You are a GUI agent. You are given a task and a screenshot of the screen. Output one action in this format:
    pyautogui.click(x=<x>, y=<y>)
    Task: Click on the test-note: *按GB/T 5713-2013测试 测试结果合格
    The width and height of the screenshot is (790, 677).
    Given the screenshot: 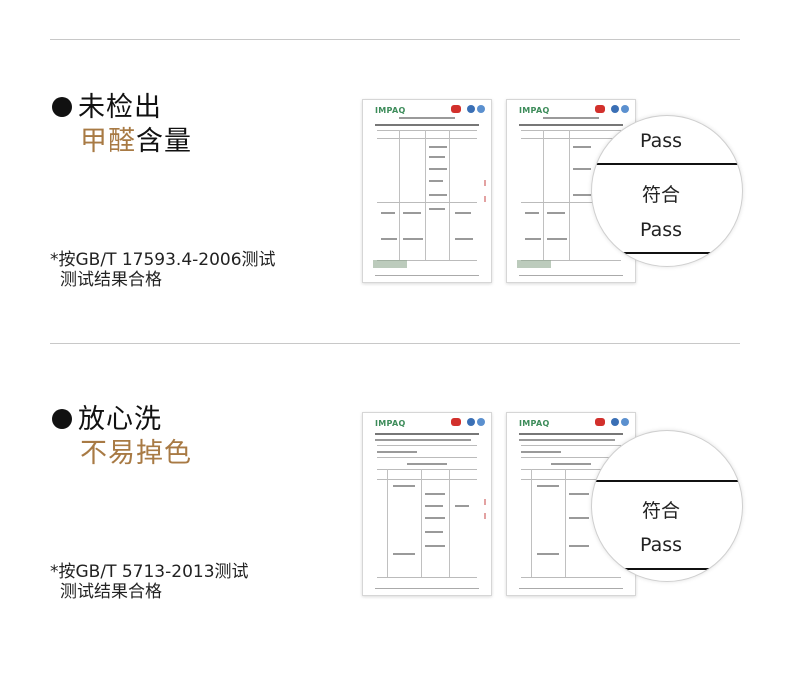 What is the action you would take?
    pyautogui.click(x=149, y=582)
    